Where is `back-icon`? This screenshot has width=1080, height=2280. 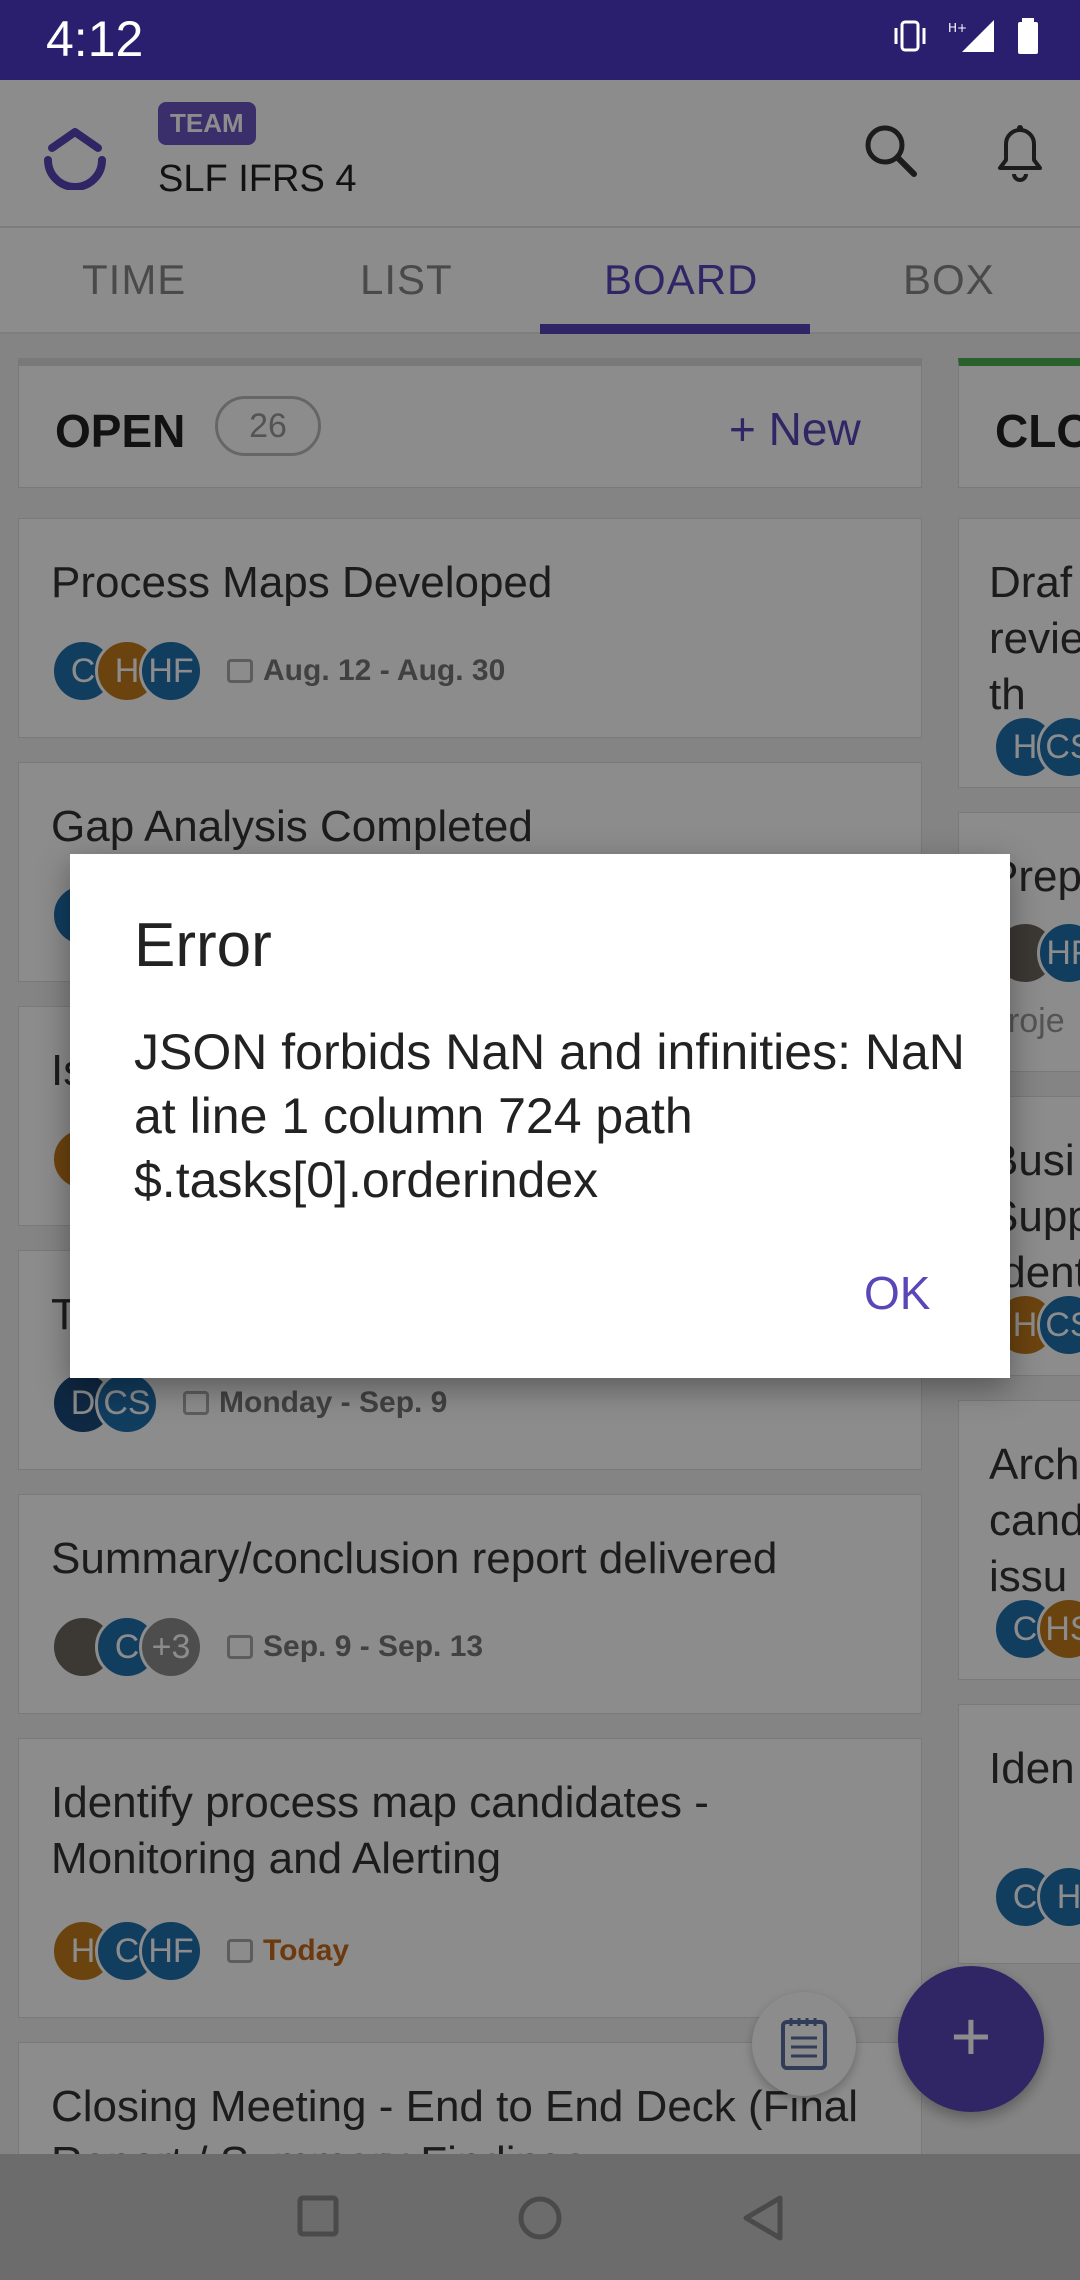 back-icon is located at coordinates (763, 2218).